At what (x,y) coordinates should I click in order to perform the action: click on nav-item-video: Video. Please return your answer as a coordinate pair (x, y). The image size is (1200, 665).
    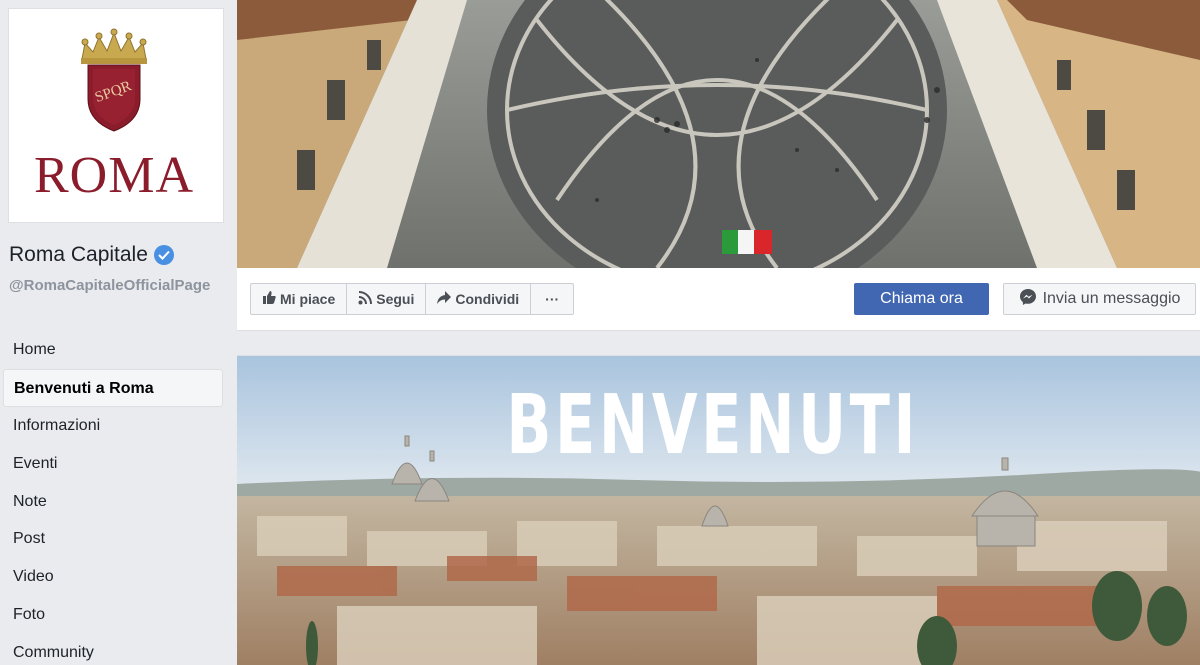
    Looking at the image, I should click on (113, 577).